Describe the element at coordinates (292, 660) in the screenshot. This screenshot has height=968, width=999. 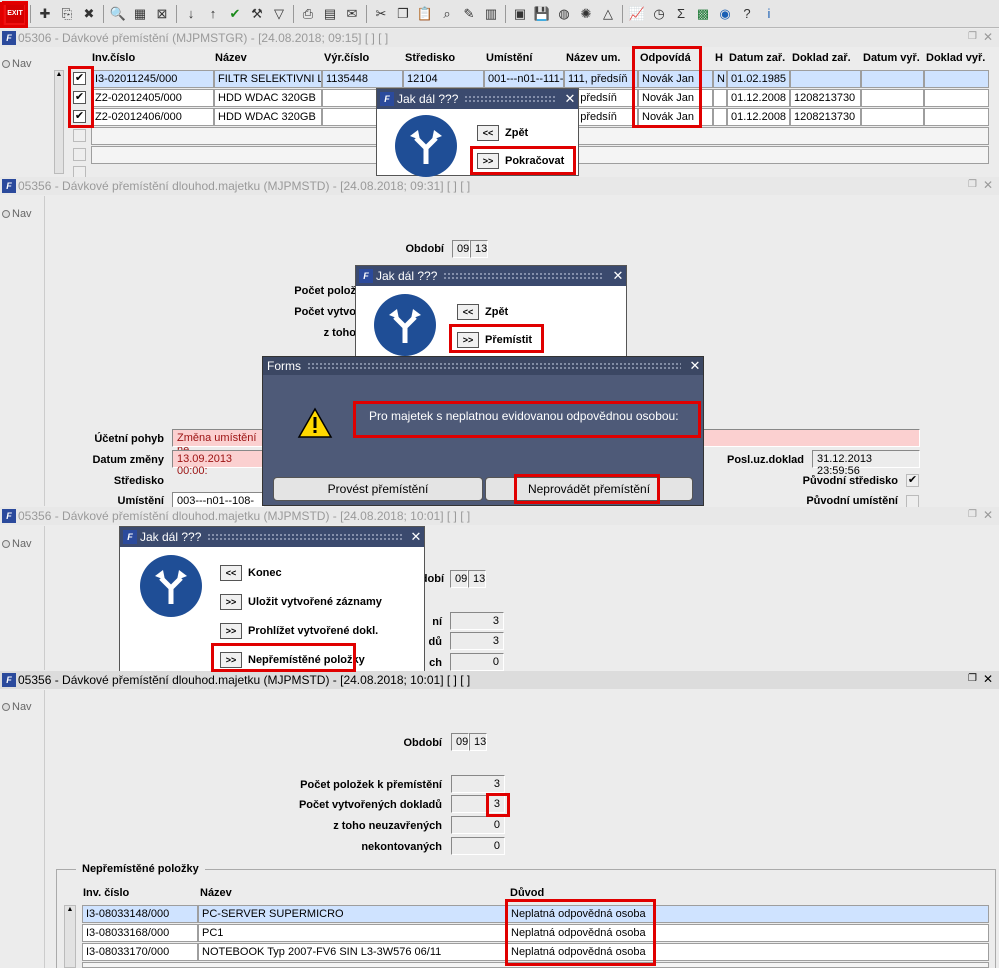
I see `nepremistene-polozky-button: >> Nepřemístěné položky` at that location.